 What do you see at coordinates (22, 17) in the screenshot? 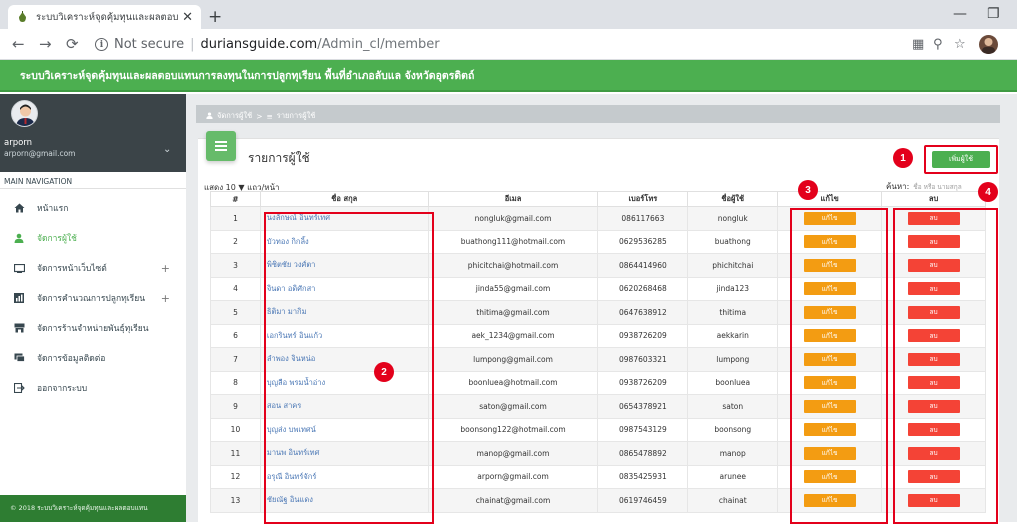
I see `durian-favicon-icon` at bounding box center [22, 17].